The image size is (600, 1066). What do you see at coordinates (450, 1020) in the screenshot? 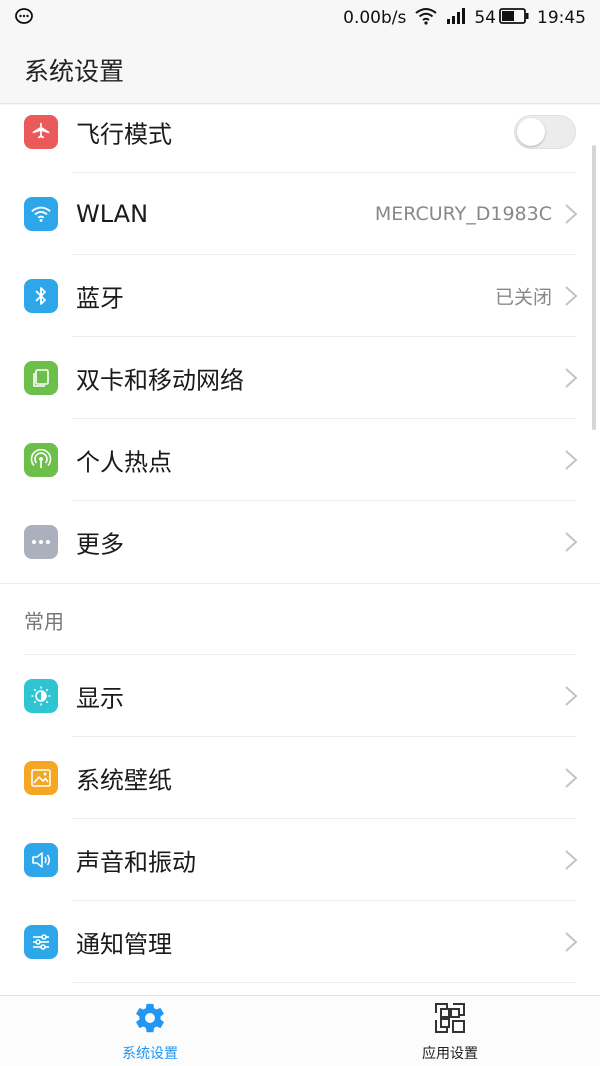
I see `app-grid-icon` at bounding box center [450, 1020].